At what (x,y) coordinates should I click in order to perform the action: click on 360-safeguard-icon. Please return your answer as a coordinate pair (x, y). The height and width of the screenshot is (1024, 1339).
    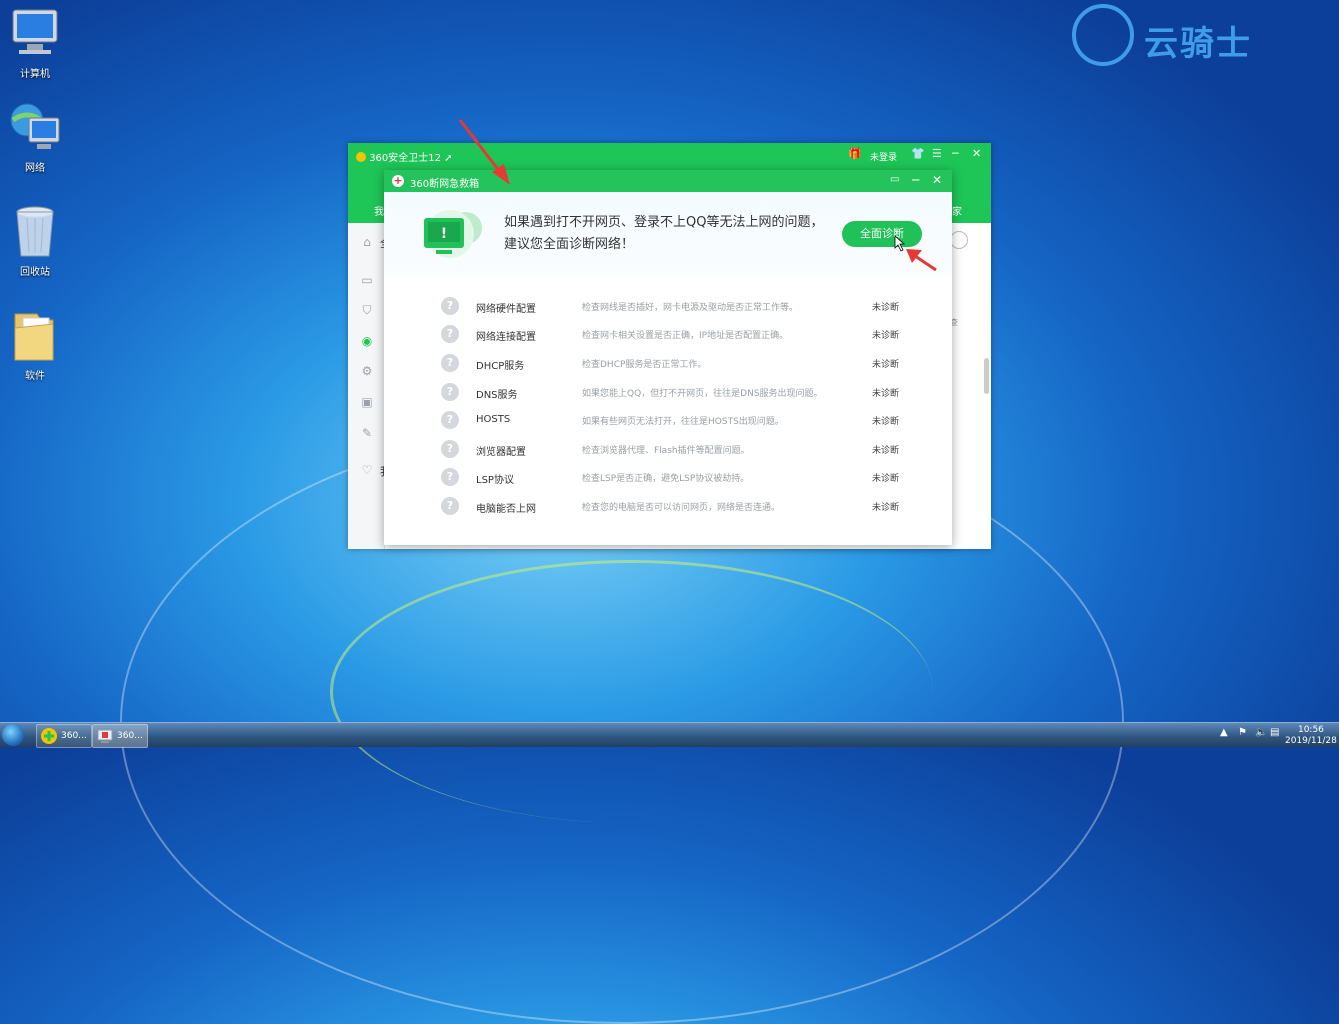
    Looking at the image, I should click on (49, 736).